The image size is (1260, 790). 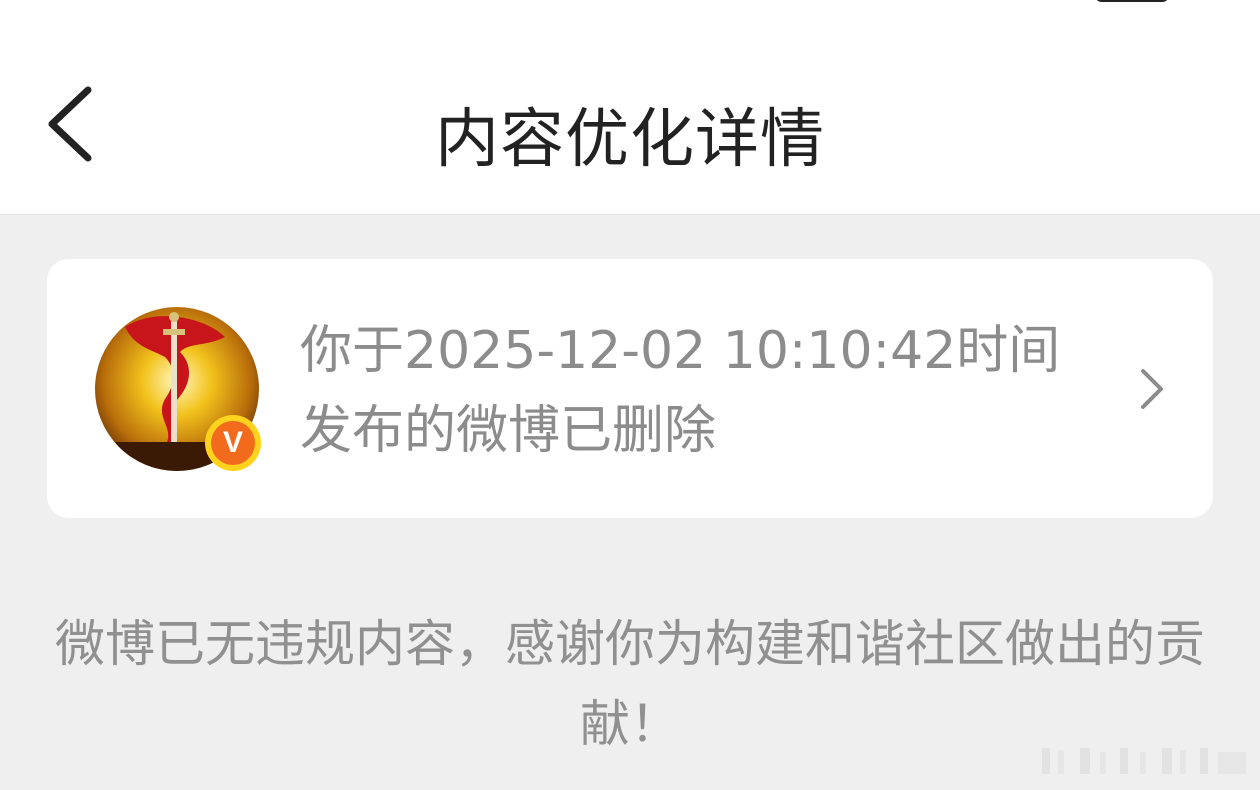 I want to click on deleted-post-message: 你于2025-12-02 10:10:42时间发布的微博已删除, so click(x=680, y=391).